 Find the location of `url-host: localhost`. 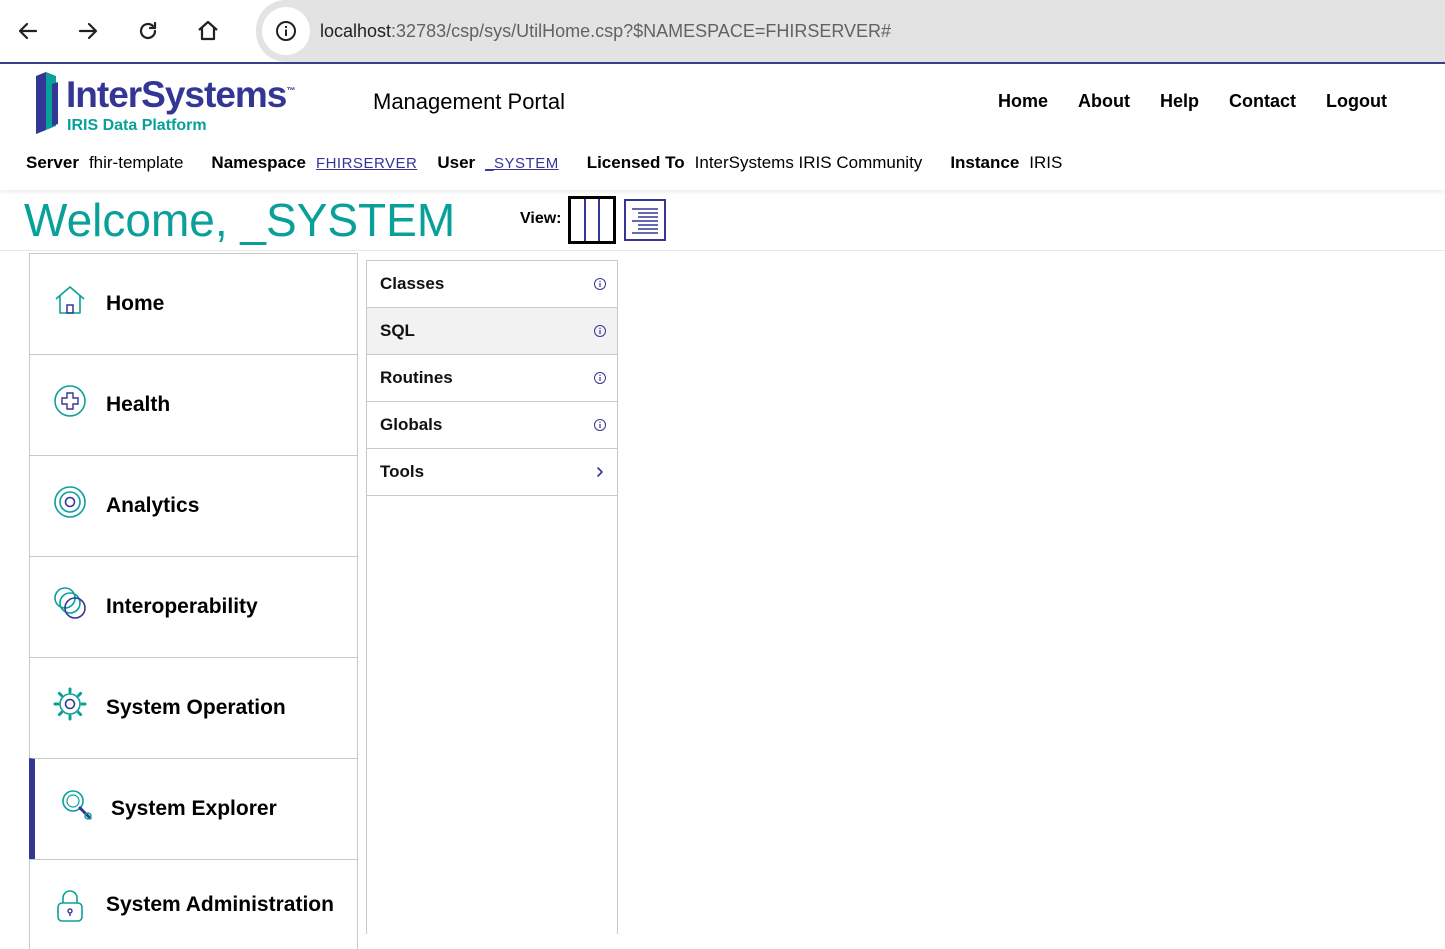

url-host: localhost is located at coordinates (356, 31).